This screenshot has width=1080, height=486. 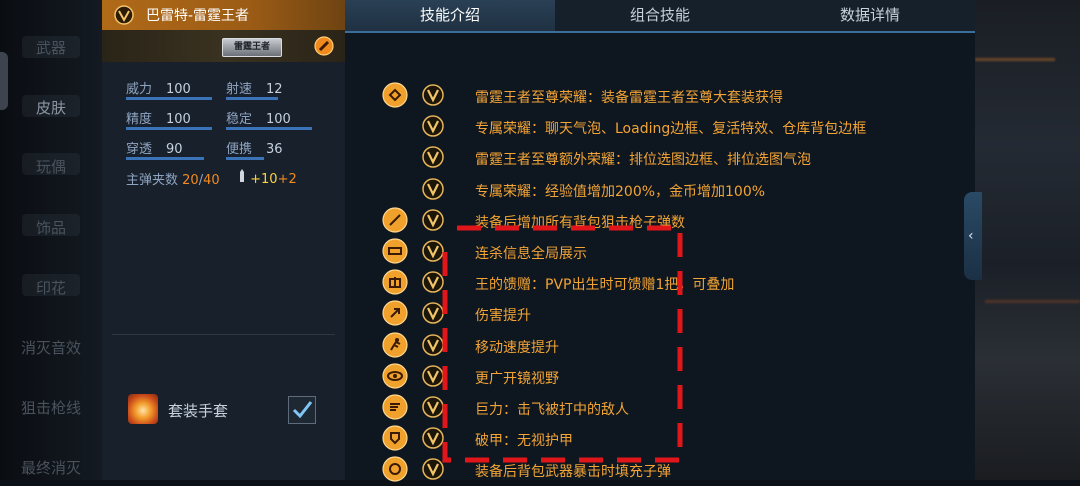 What do you see at coordinates (198, 16) in the screenshot?
I see `weapon-name: 巴雷特-雷霆王者` at bounding box center [198, 16].